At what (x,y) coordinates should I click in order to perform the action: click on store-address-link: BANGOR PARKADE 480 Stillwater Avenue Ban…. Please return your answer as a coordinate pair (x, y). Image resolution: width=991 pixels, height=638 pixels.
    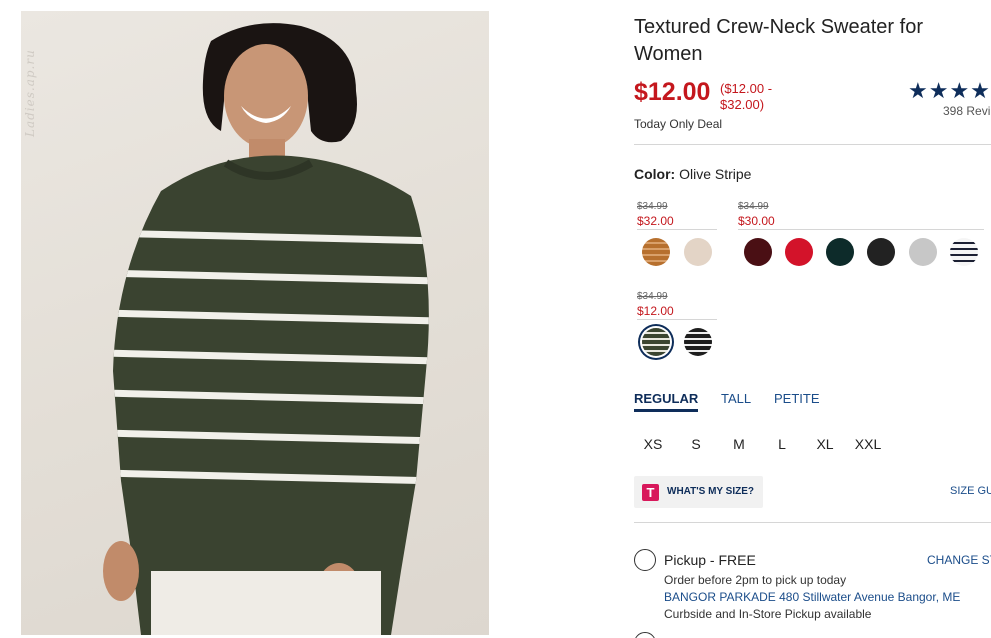
    Looking at the image, I should click on (812, 597).